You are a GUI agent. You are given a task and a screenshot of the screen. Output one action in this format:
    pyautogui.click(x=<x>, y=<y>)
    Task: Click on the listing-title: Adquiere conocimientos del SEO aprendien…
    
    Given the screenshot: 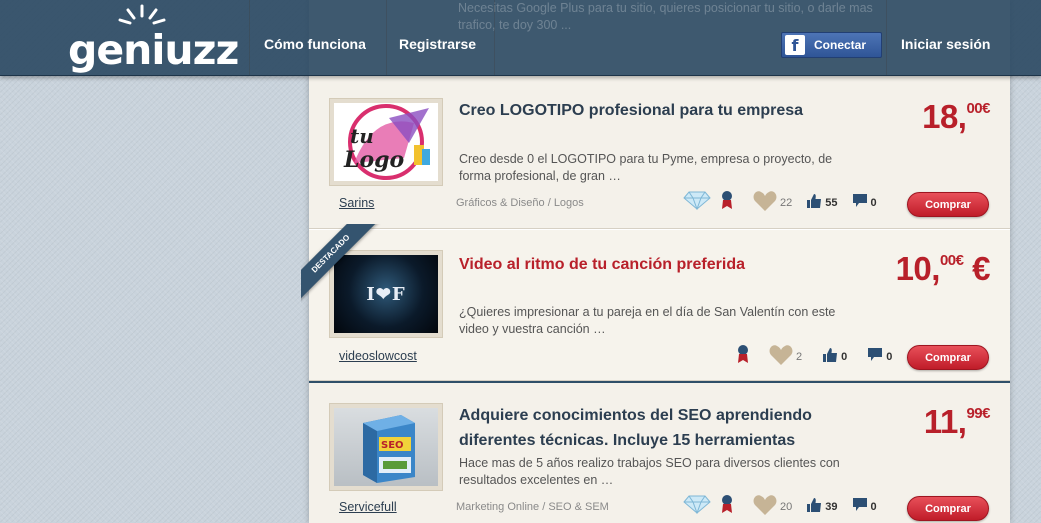 What is the action you would take?
    pyautogui.click(x=659, y=428)
    